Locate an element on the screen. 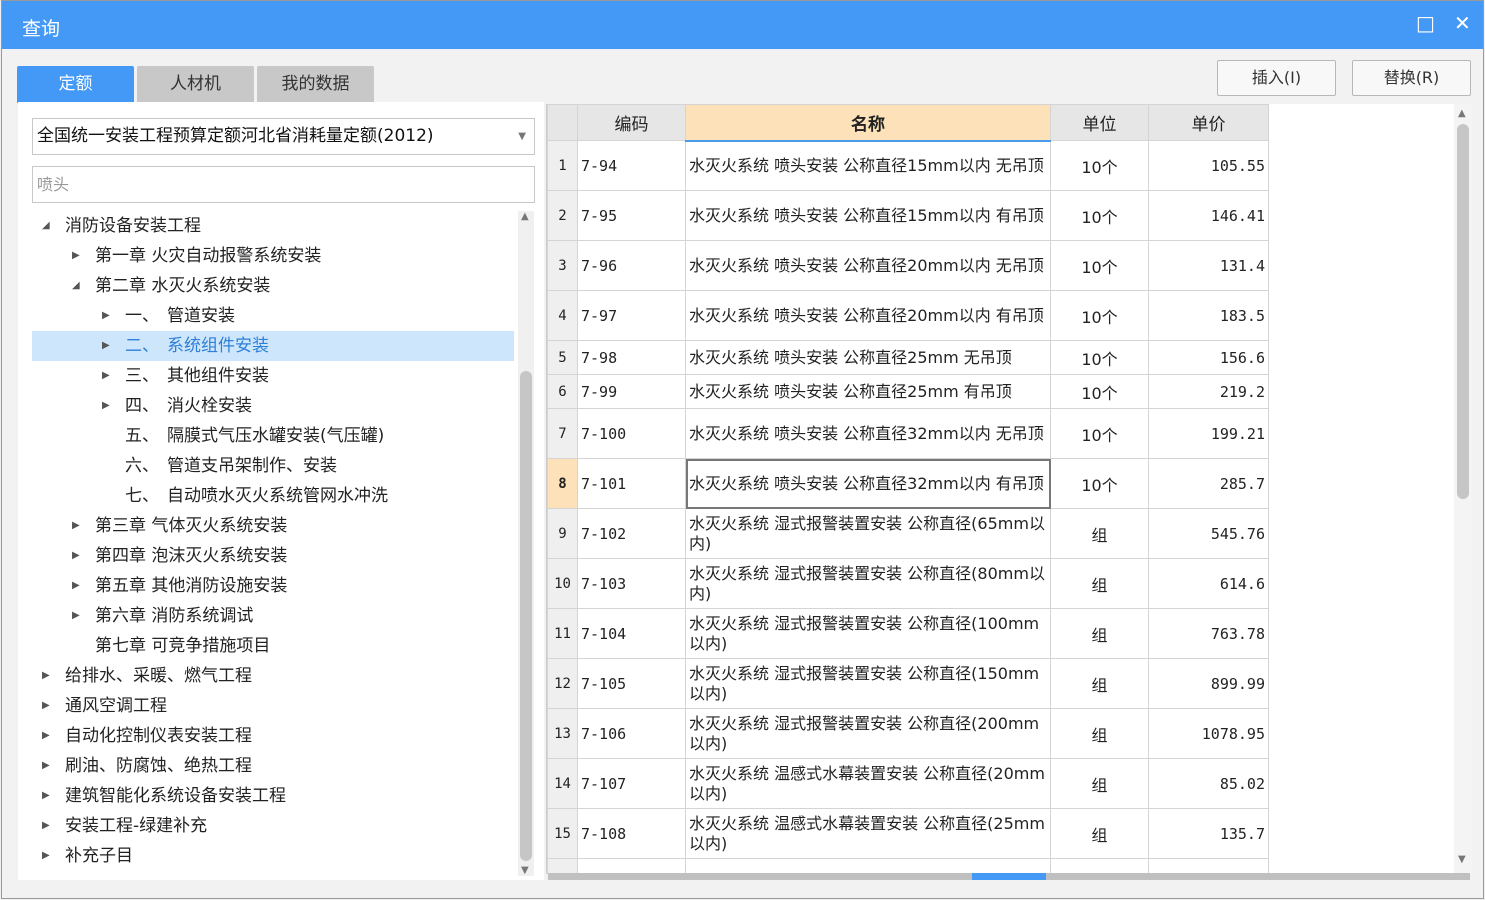 The width and height of the screenshot is (1485, 900). cell-code: 7-99 is located at coordinates (631, 391).